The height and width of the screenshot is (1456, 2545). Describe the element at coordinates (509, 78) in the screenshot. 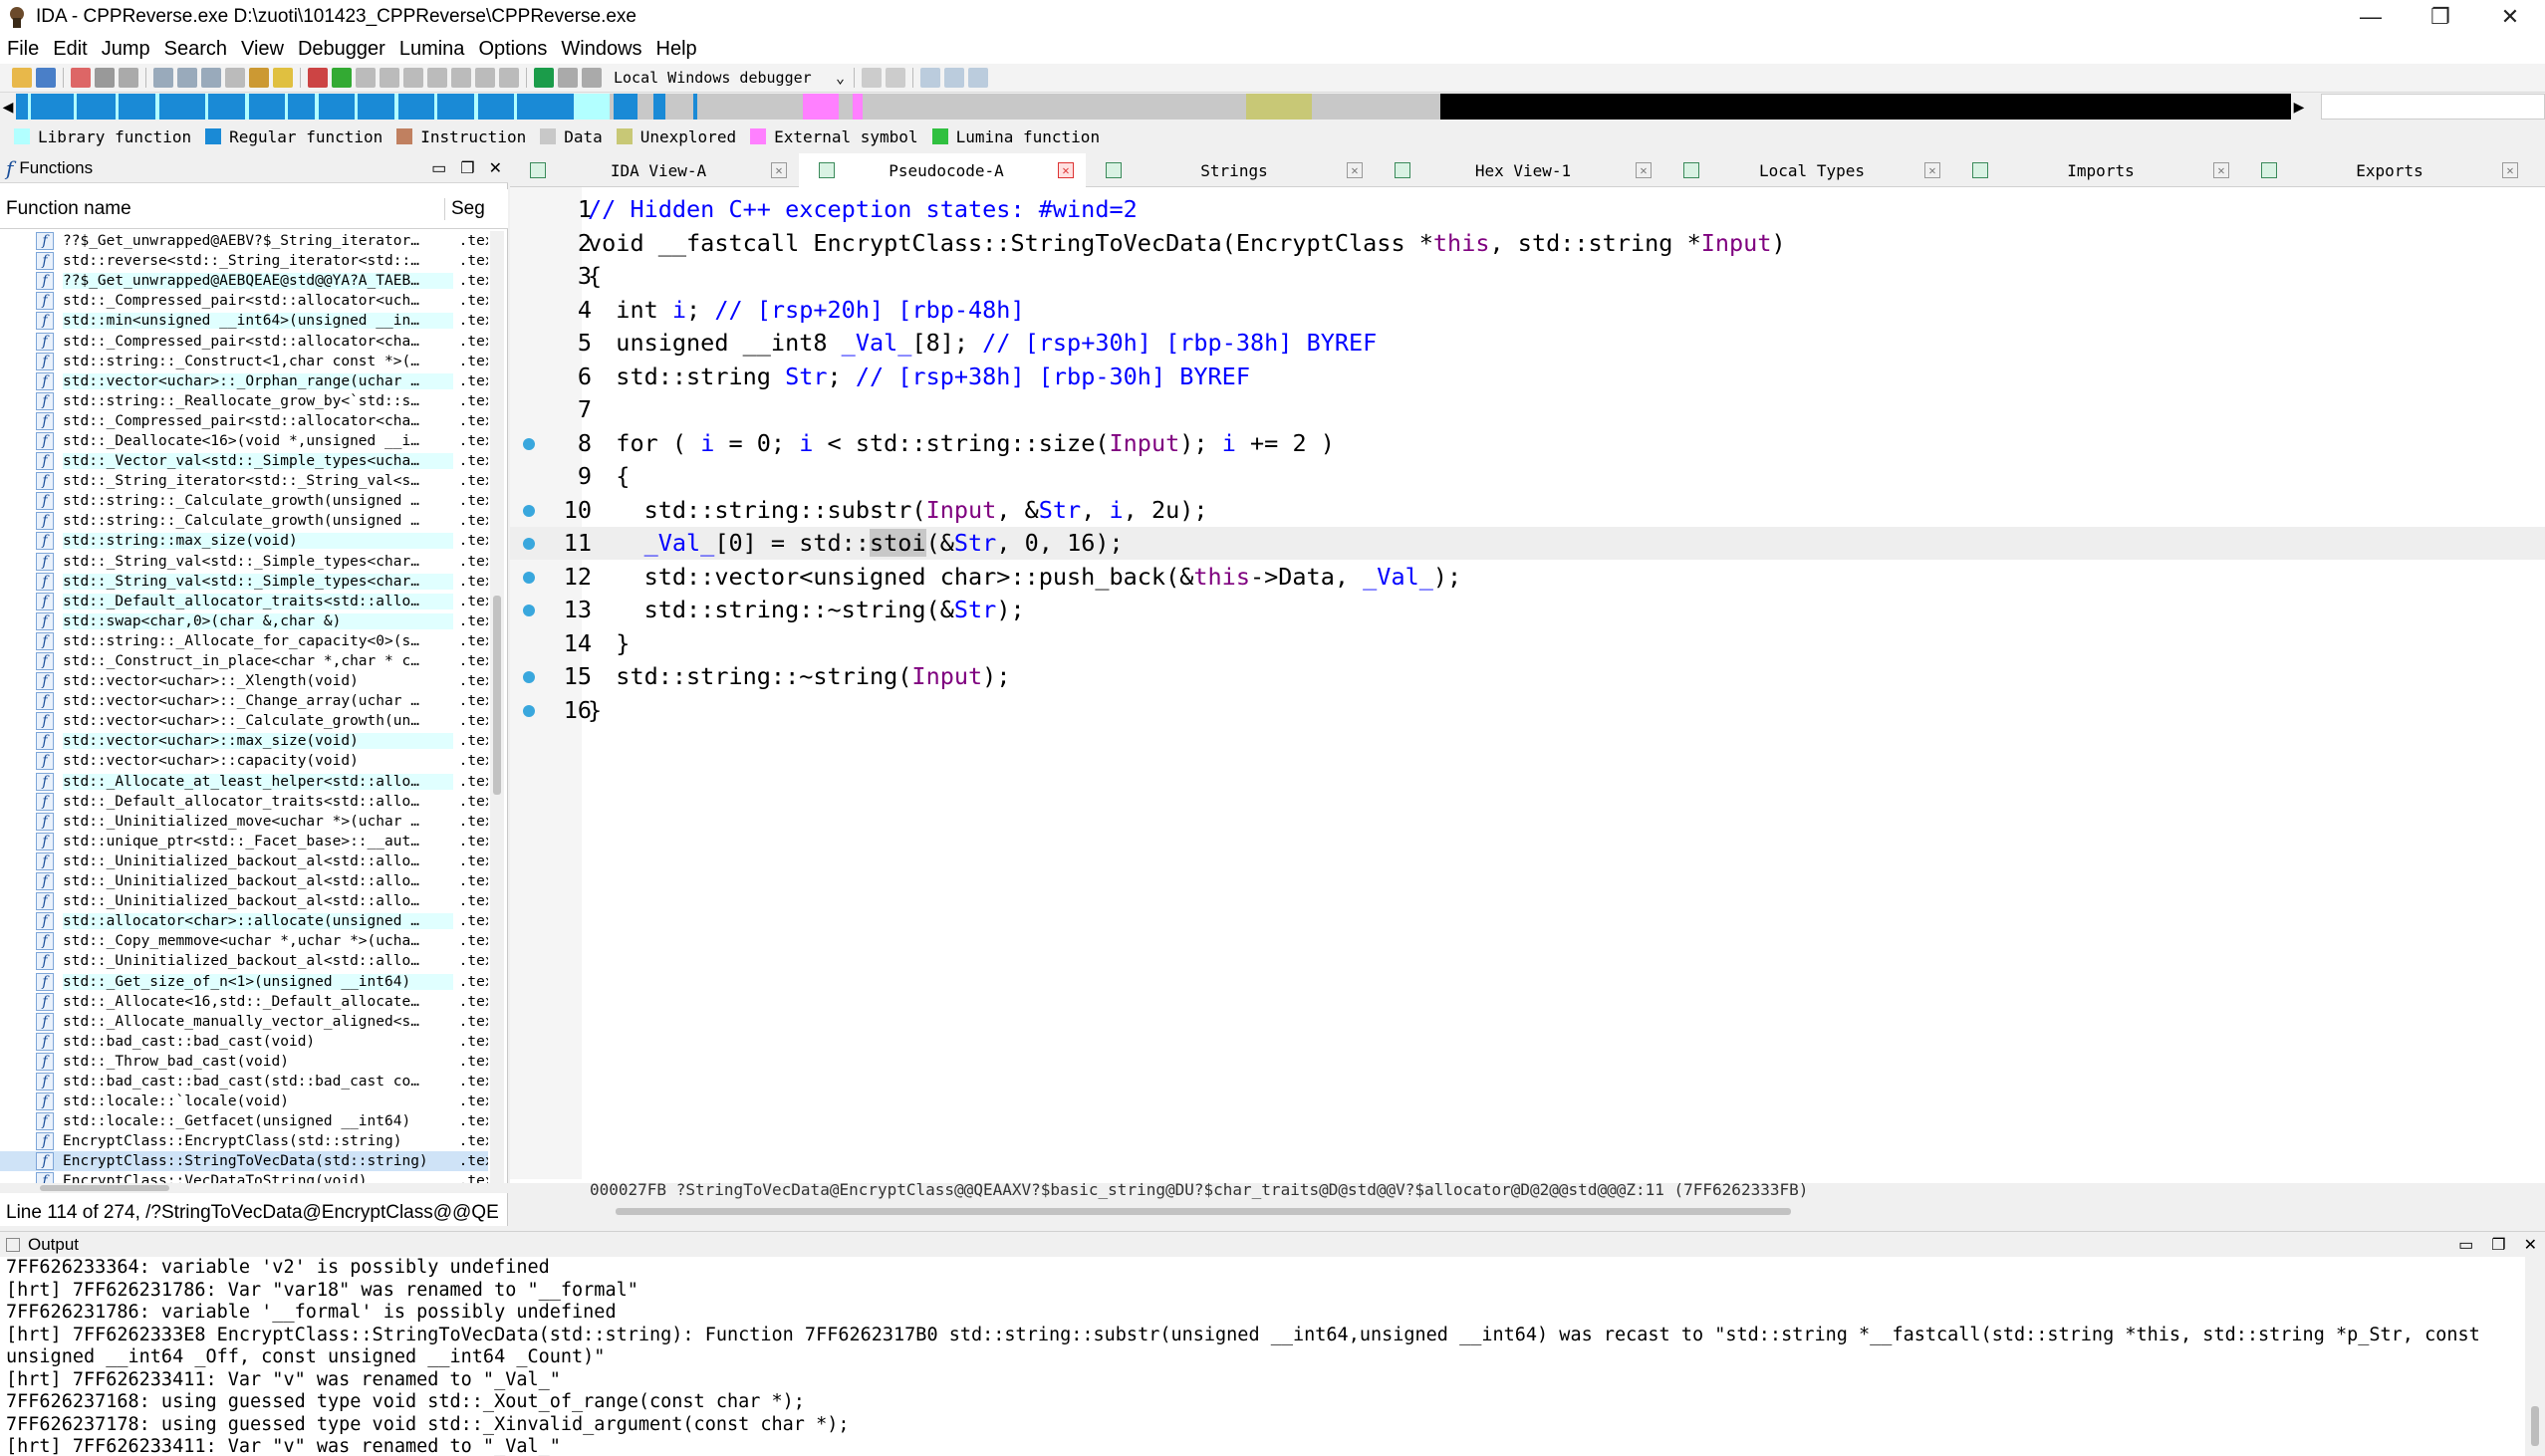

I see `function-icon` at that location.